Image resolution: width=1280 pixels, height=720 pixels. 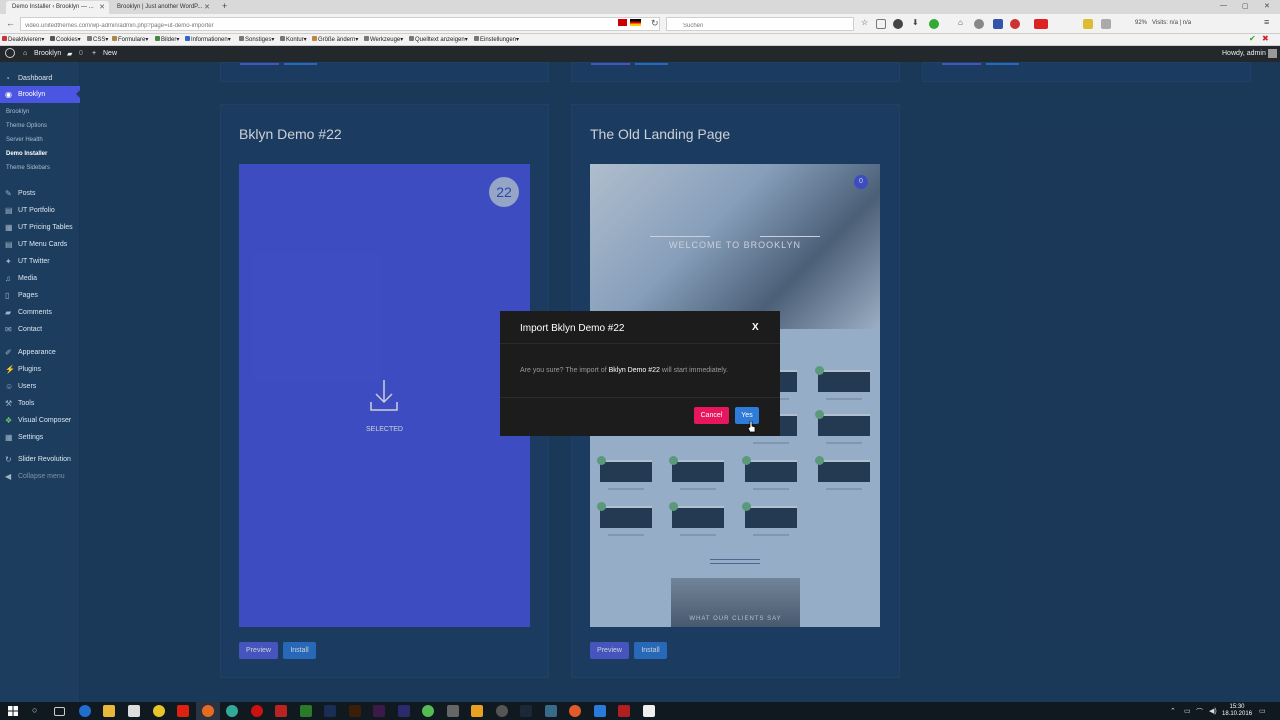 What do you see at coordinates (40, 312) in the screenshot?
I see `sidebar-item-comments: ▰ Comments` at bounding box center [40, 312].